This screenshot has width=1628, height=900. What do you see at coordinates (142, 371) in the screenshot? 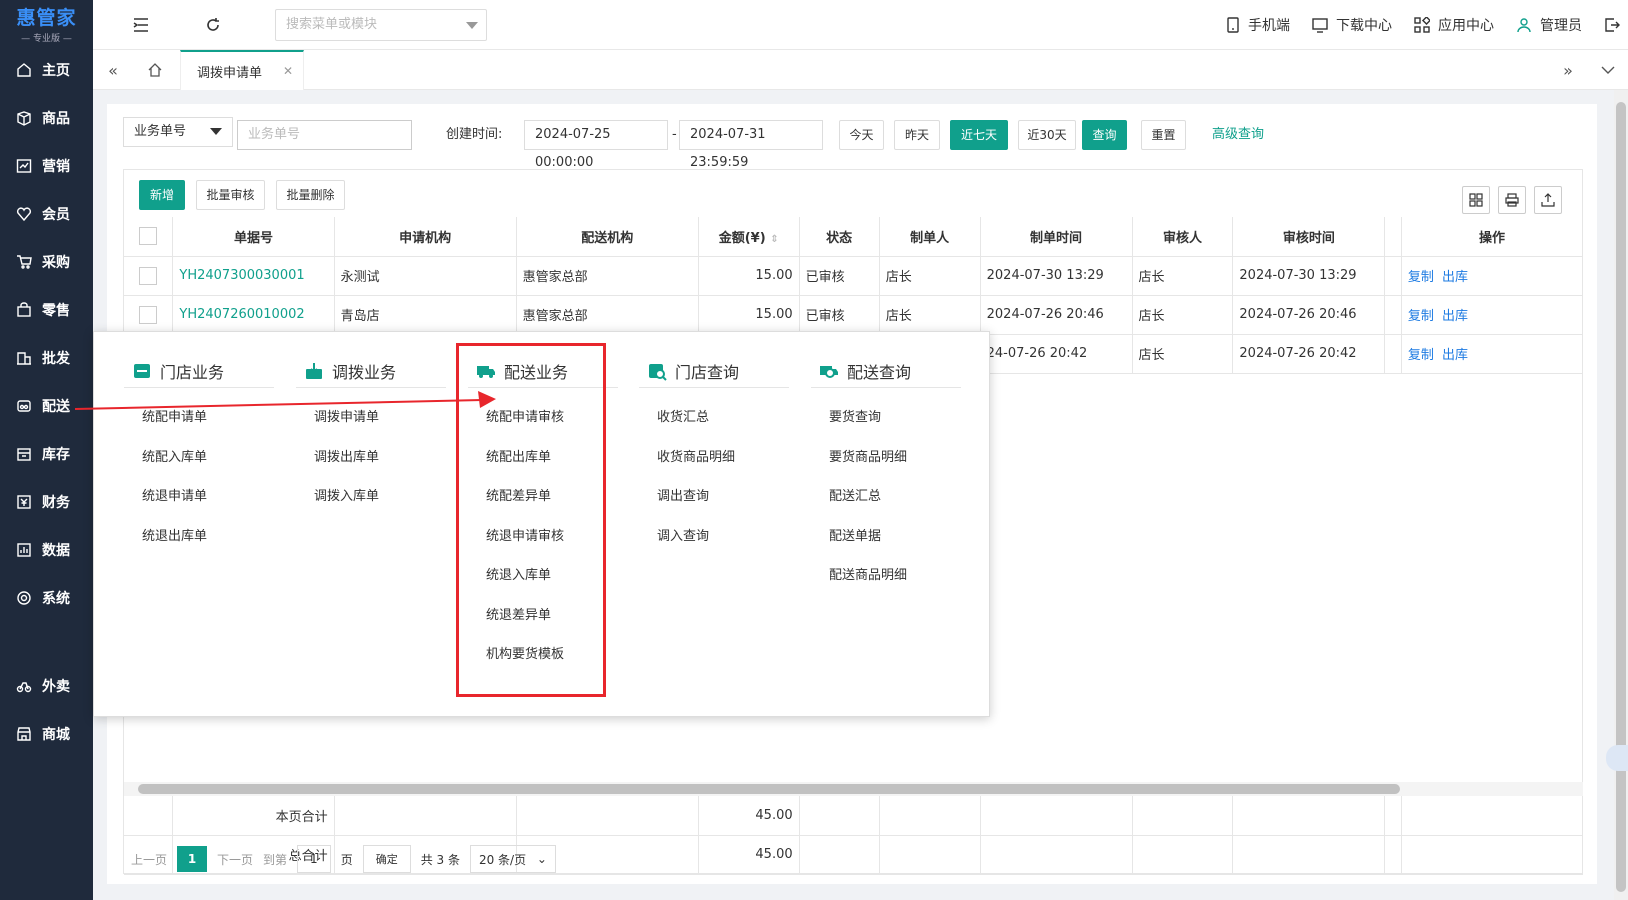
I see `store-icon` at bounding box center [142, 371].